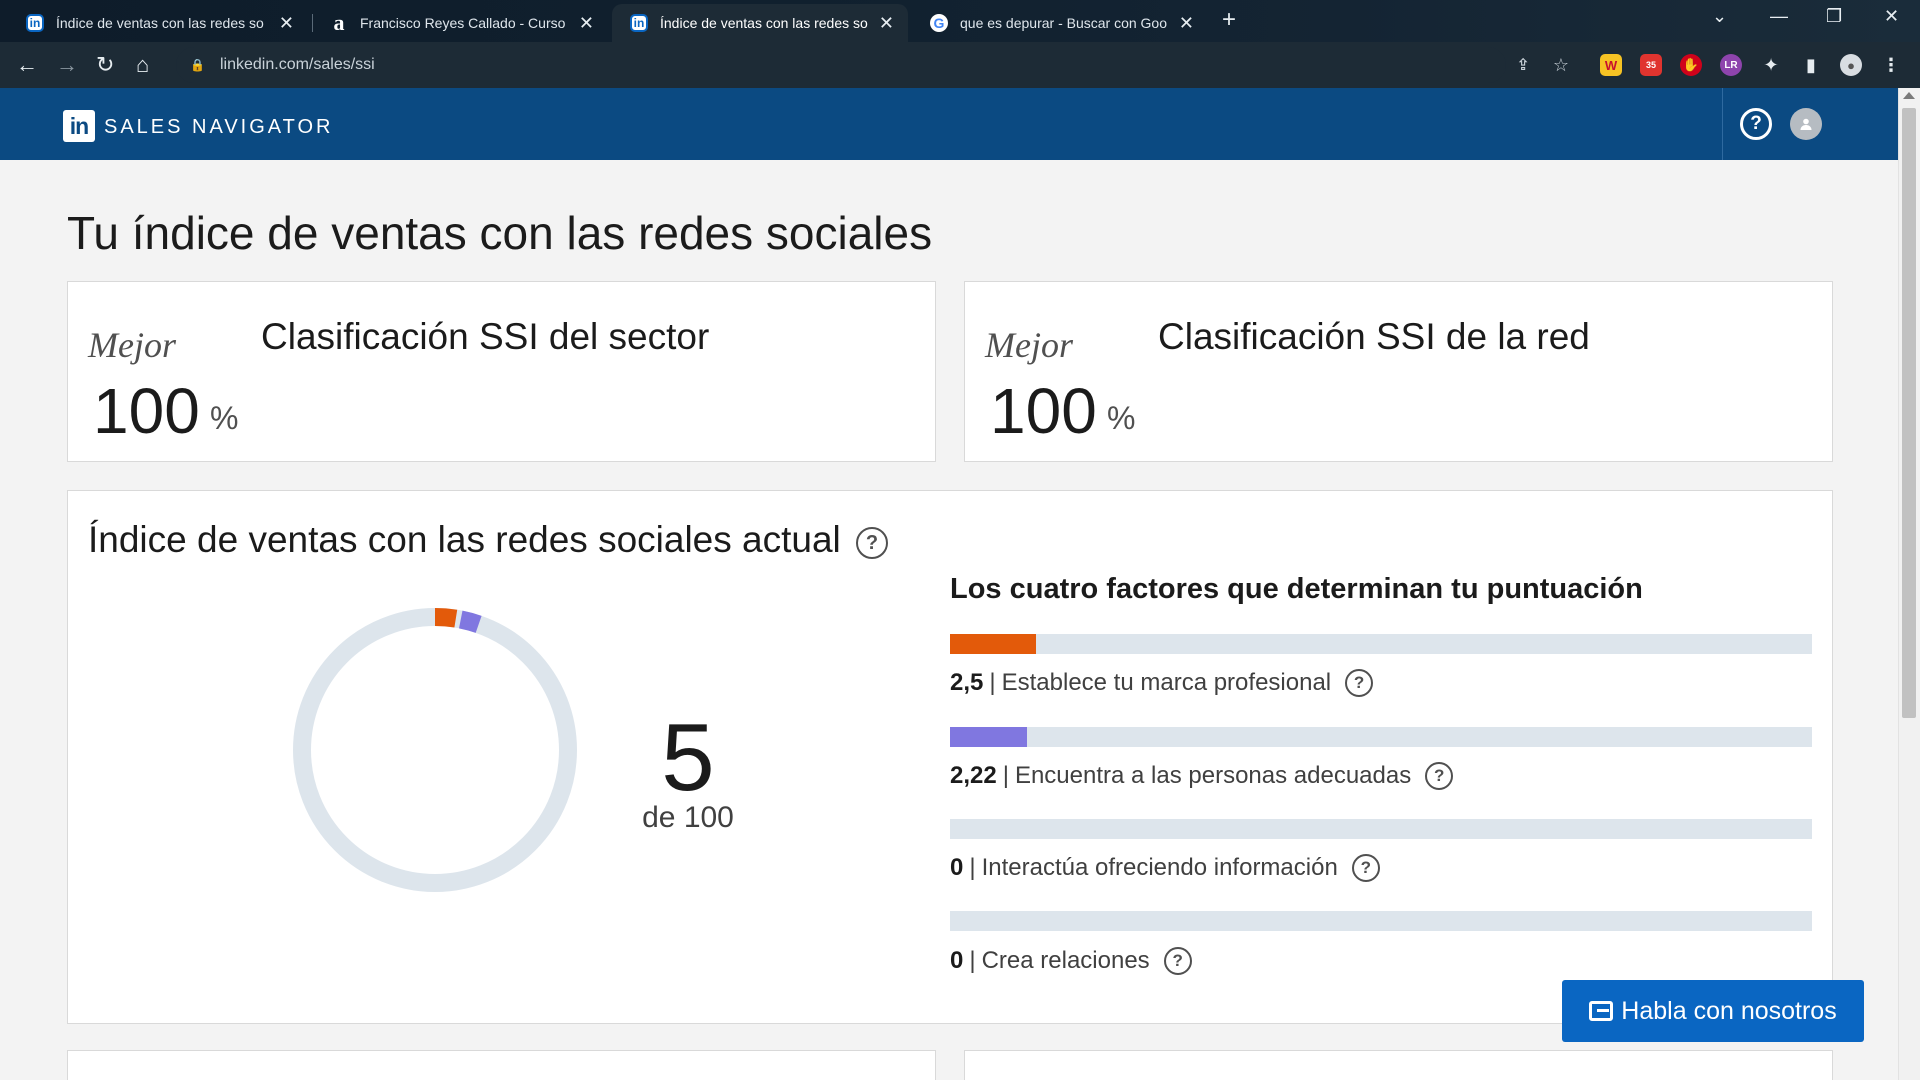  I want to click on header-divider, so click(1722, 124).